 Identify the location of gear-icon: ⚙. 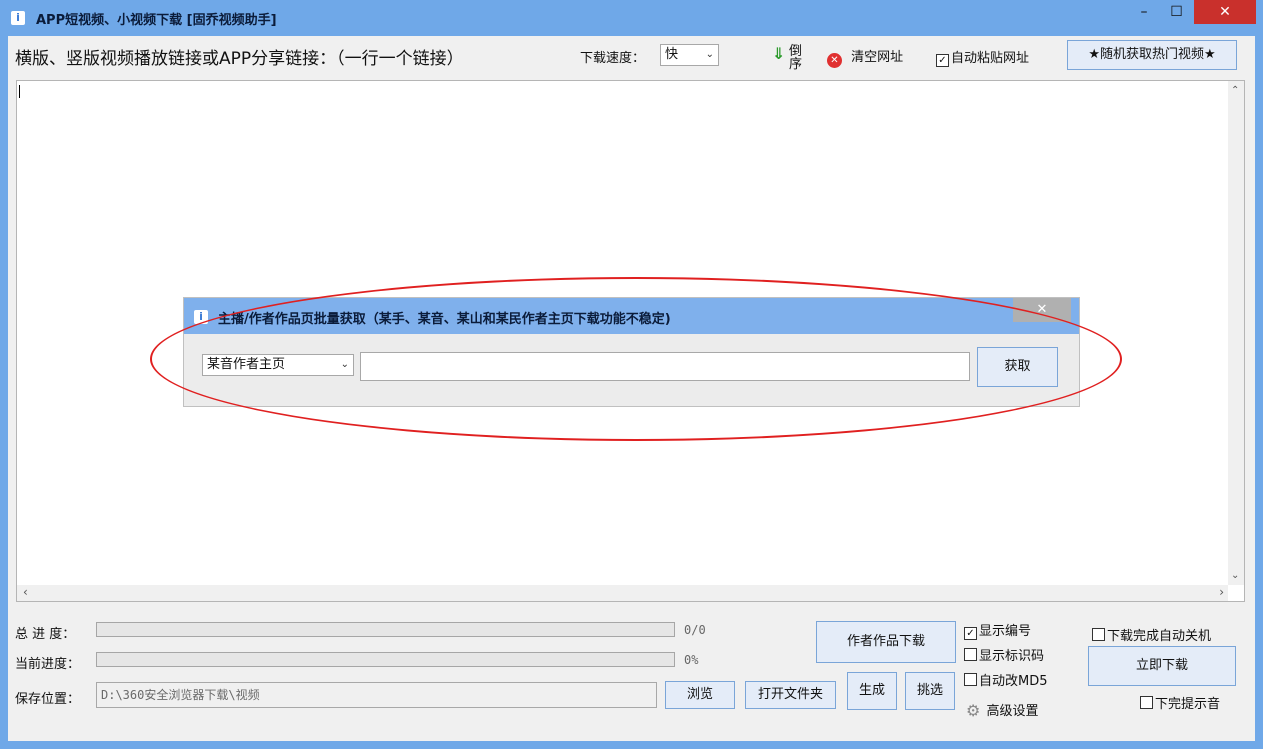
(973, 710).